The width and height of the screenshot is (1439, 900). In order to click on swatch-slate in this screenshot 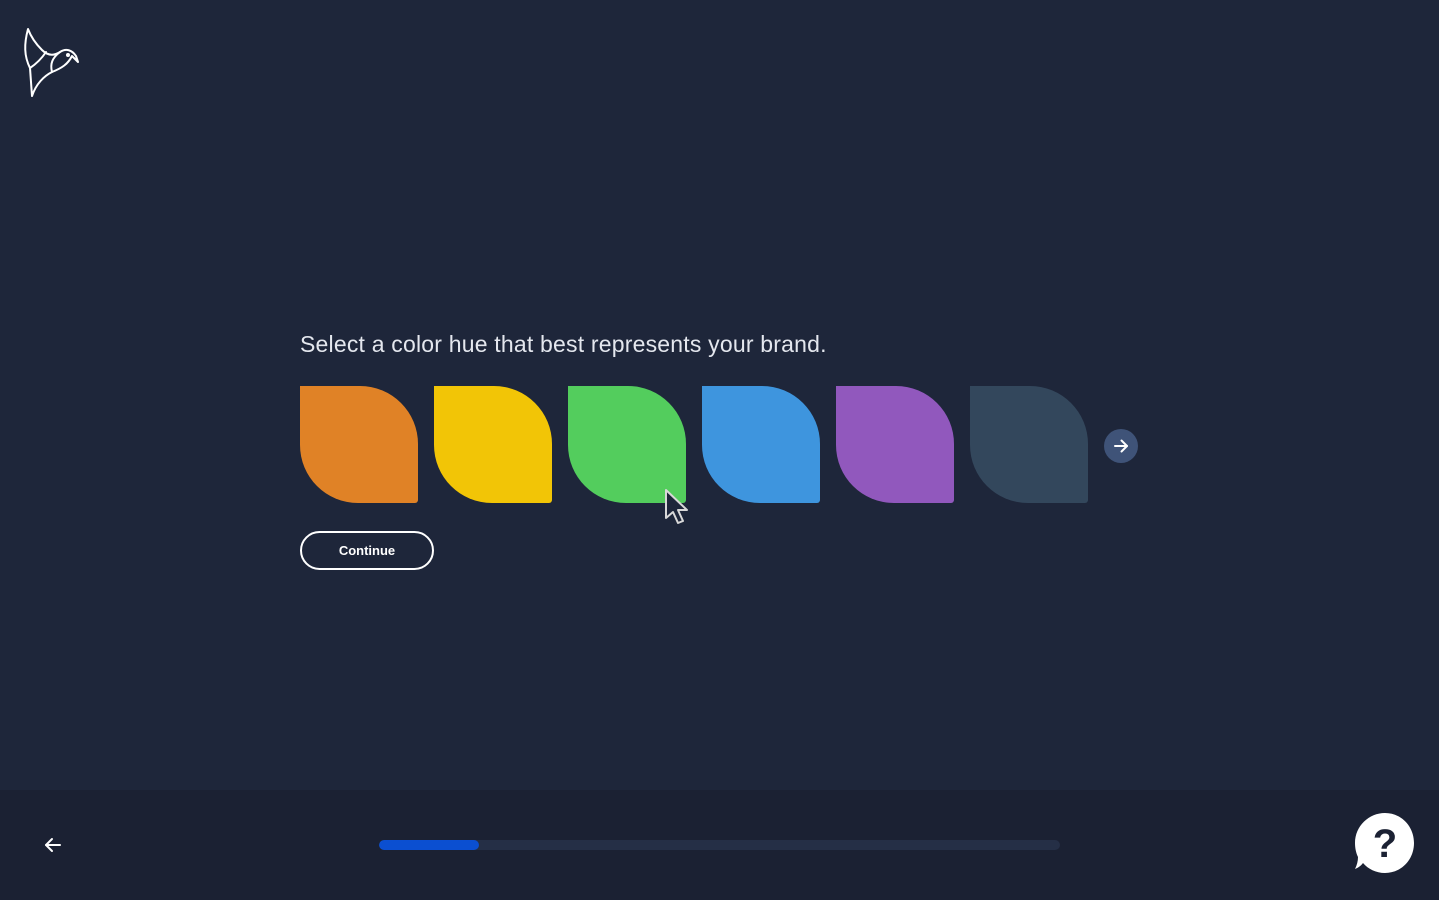, I will do `click(1029, 444)`.